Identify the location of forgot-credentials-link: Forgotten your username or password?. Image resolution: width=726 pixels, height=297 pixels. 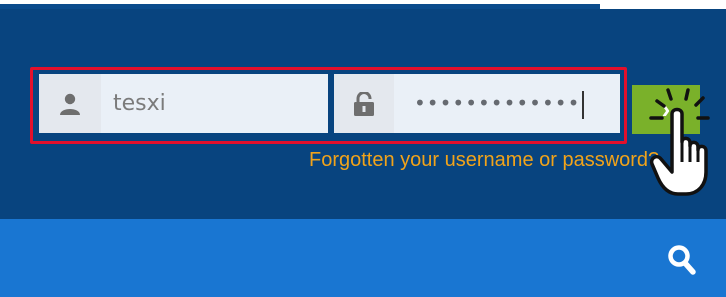
(484, 160).